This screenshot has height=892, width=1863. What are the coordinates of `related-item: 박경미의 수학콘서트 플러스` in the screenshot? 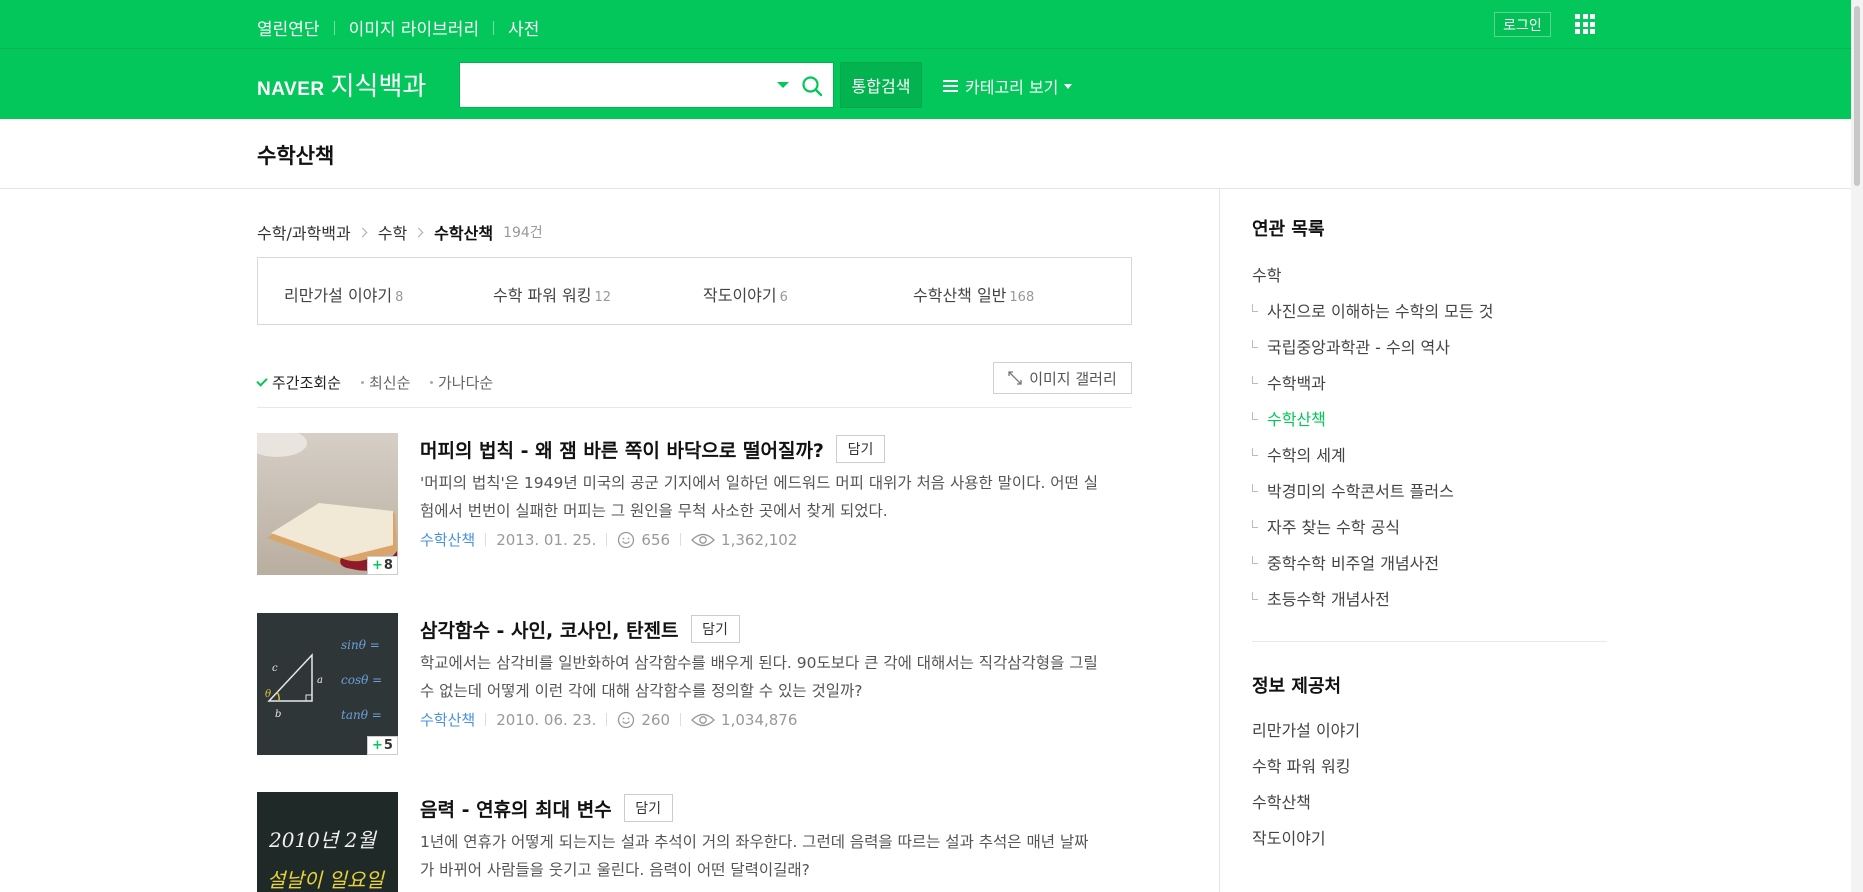 It's located at (1353, 490).